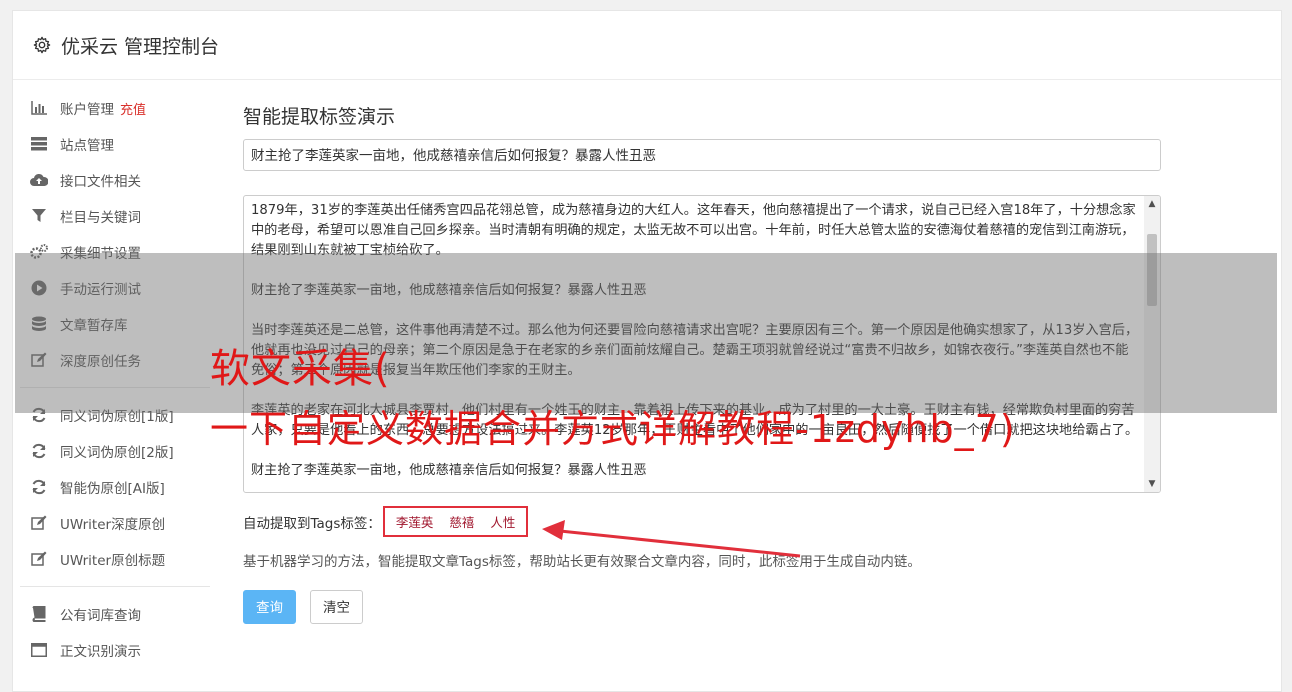  Describe the element at coordinates (115, 144) in the screenshot. I see `sidebar-item-sites: 站点管理` at that location.